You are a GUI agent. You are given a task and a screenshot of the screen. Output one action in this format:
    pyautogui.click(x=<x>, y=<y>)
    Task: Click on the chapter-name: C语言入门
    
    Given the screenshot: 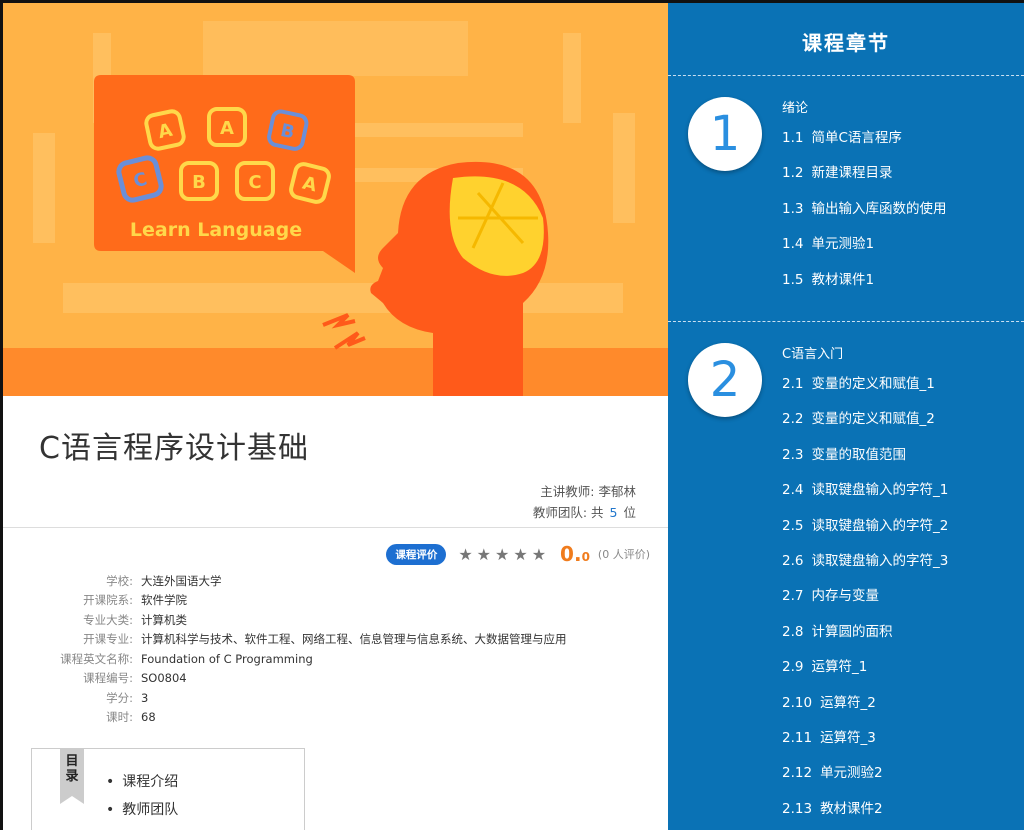 What is the action you would take?
    pyautogui.click(x=812, y=352)
    